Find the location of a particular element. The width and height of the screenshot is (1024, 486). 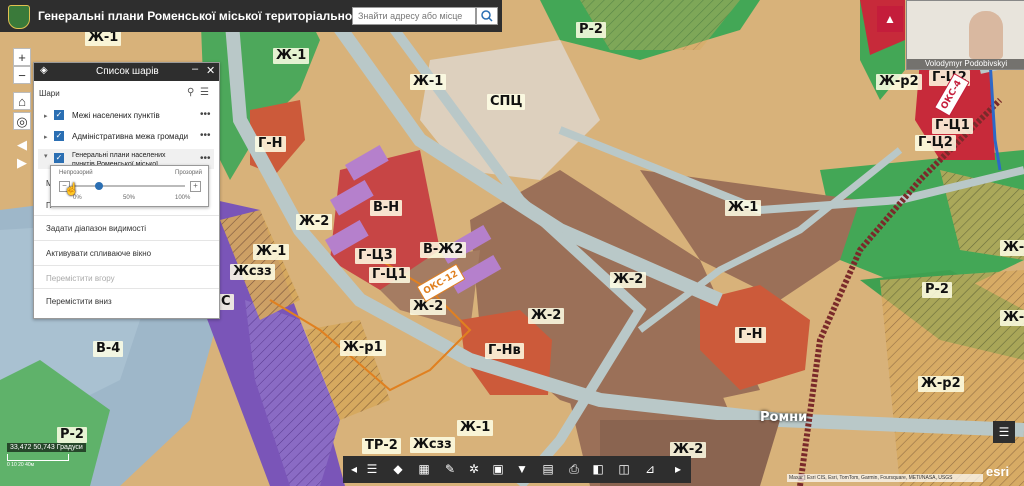

zone-label: Ж-р1 is located at coordinates (363, 348).